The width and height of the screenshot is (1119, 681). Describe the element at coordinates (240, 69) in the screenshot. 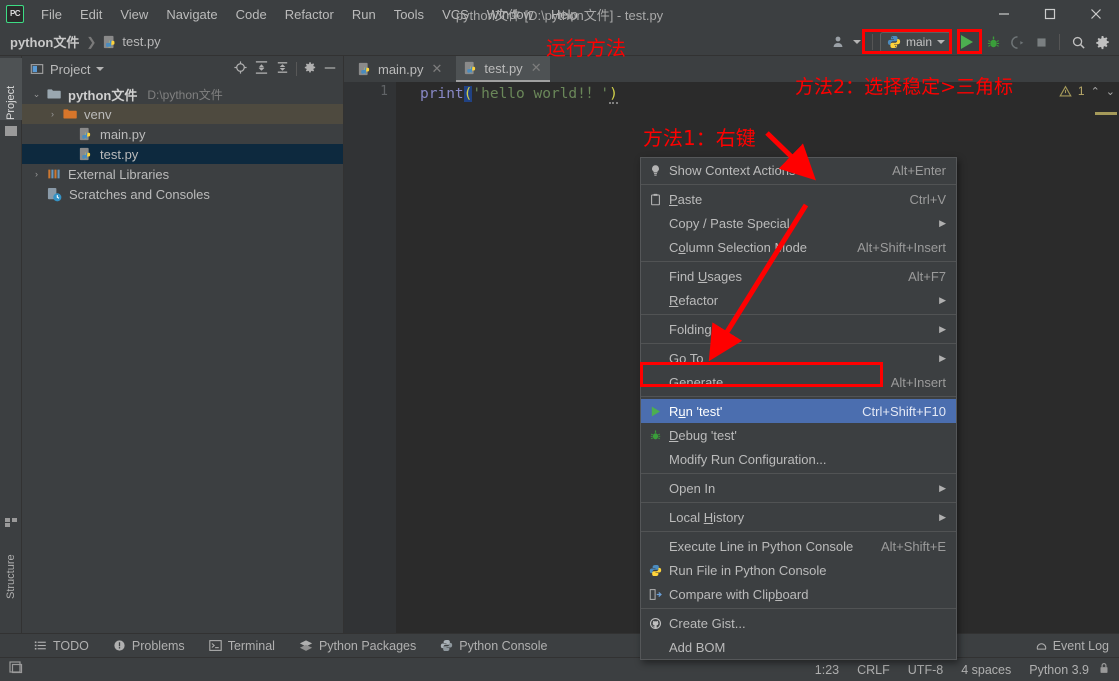

I see `scroll-from-source-icon` at that location.